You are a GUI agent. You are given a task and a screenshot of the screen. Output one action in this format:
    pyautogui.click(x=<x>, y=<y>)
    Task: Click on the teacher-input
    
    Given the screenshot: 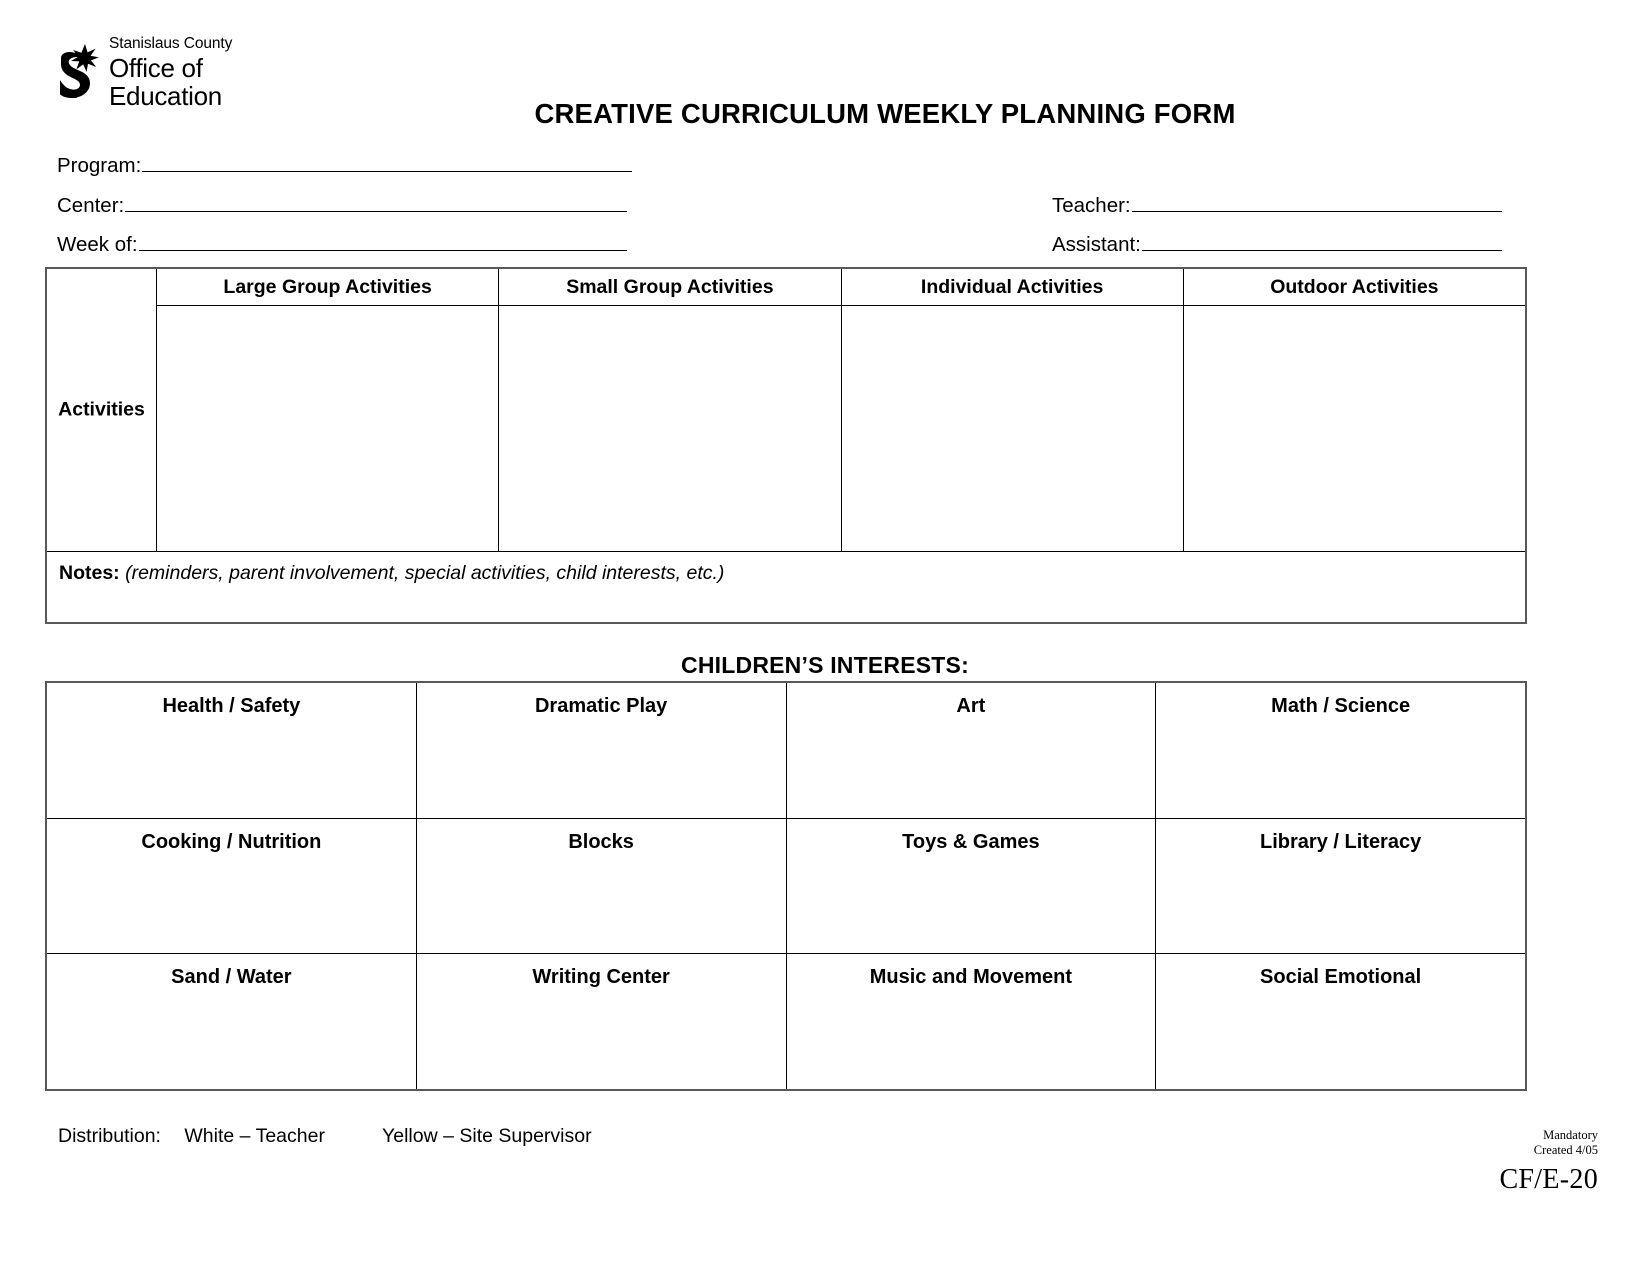 What is the action you would take?
    pyautogui.click(x=1316, y=202)
    